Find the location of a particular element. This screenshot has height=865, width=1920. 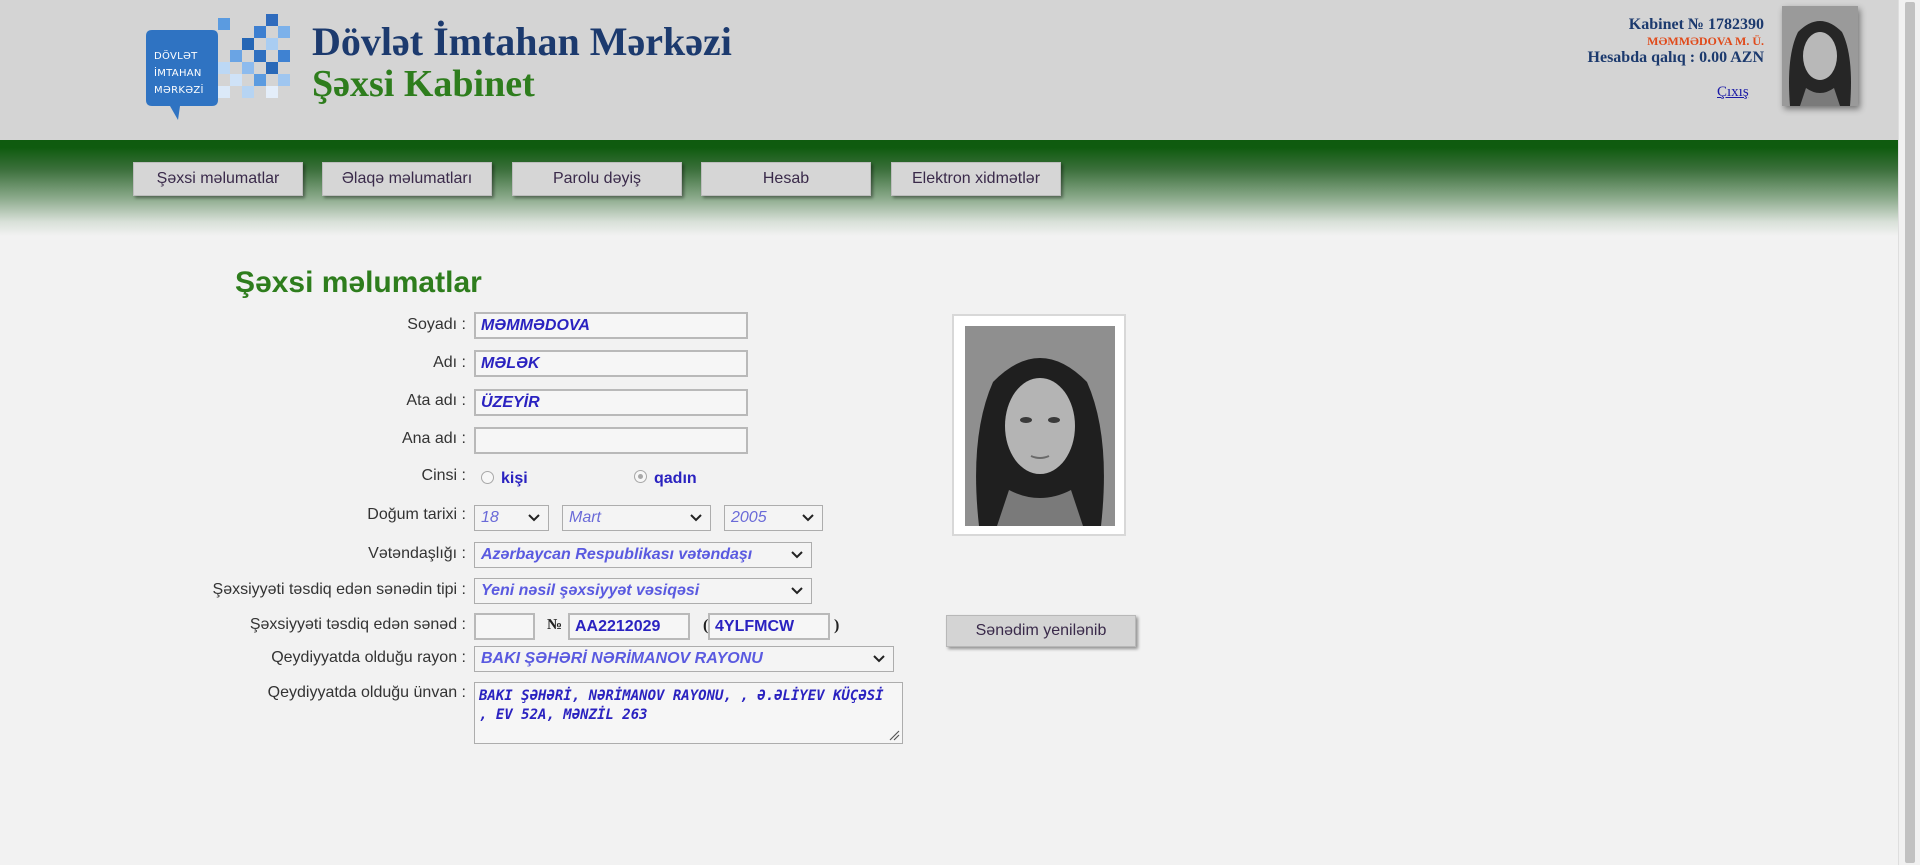

user-name: MƏMMƏDOVA M. Ü. is located at coordinates (1705, 41).